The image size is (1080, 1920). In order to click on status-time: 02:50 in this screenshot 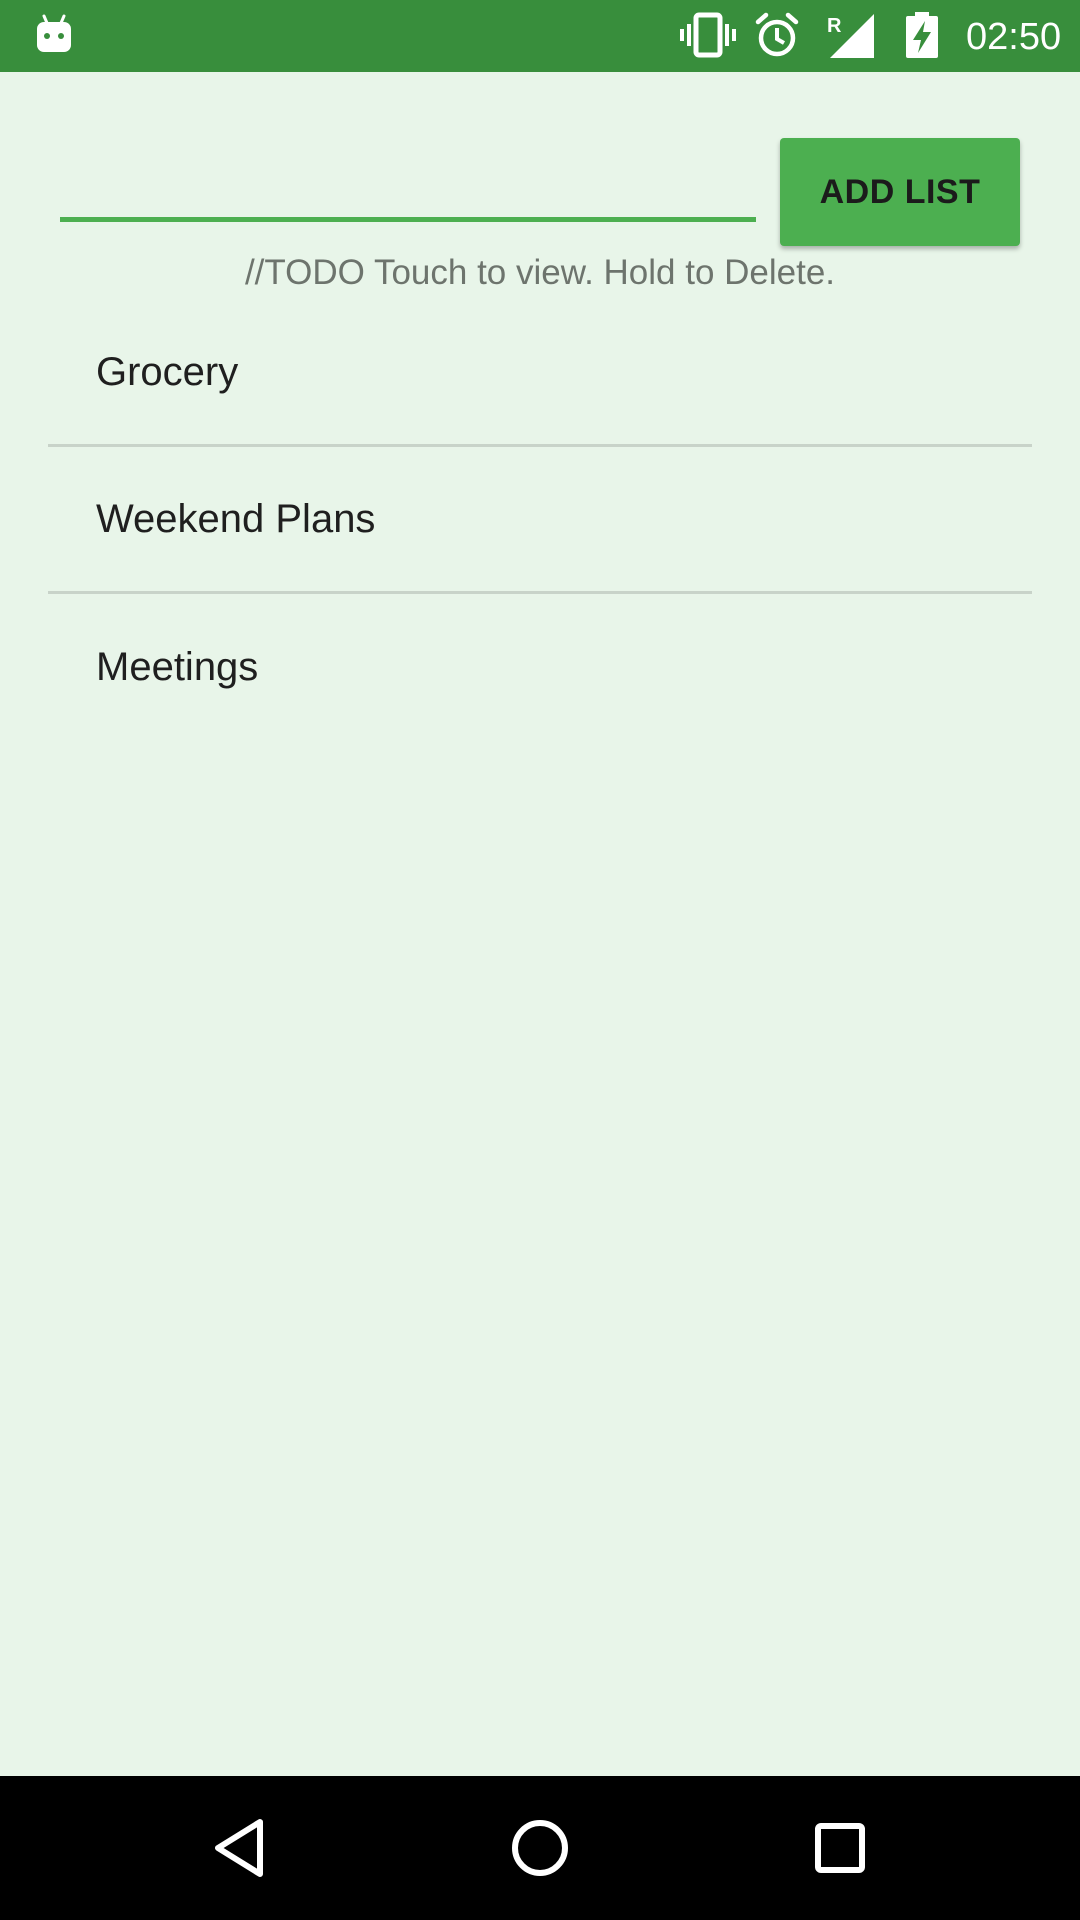, I will do `click(1014, 37)`.